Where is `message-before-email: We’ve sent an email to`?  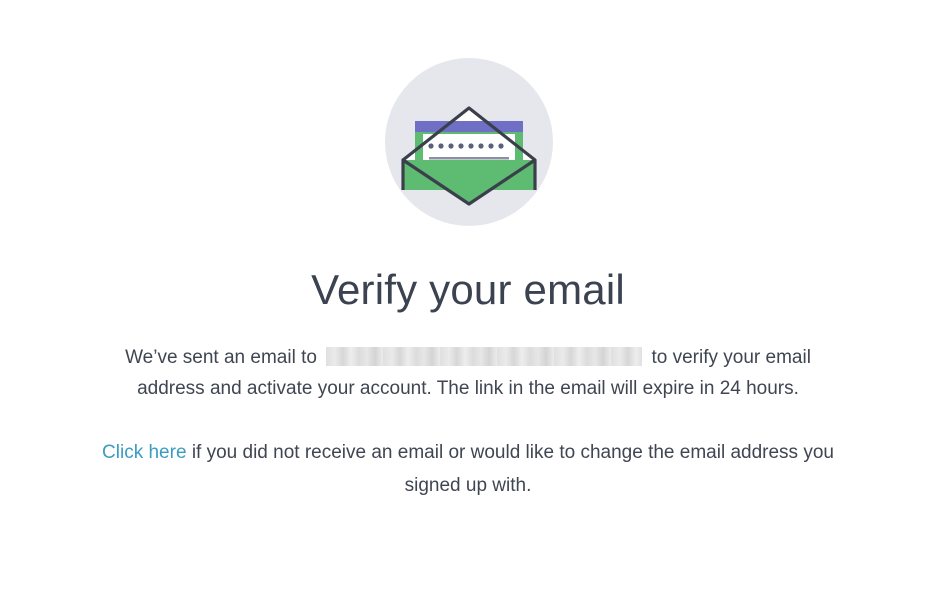 message-before-email: We’ve sent an email to is located at coordinates (221, 357).